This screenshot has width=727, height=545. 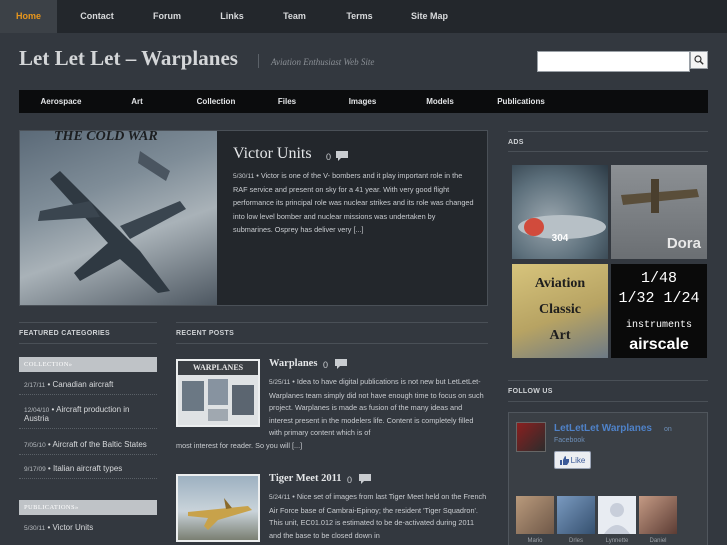 I want to click on avatar-name: Drles, so click(x=575, y=541).